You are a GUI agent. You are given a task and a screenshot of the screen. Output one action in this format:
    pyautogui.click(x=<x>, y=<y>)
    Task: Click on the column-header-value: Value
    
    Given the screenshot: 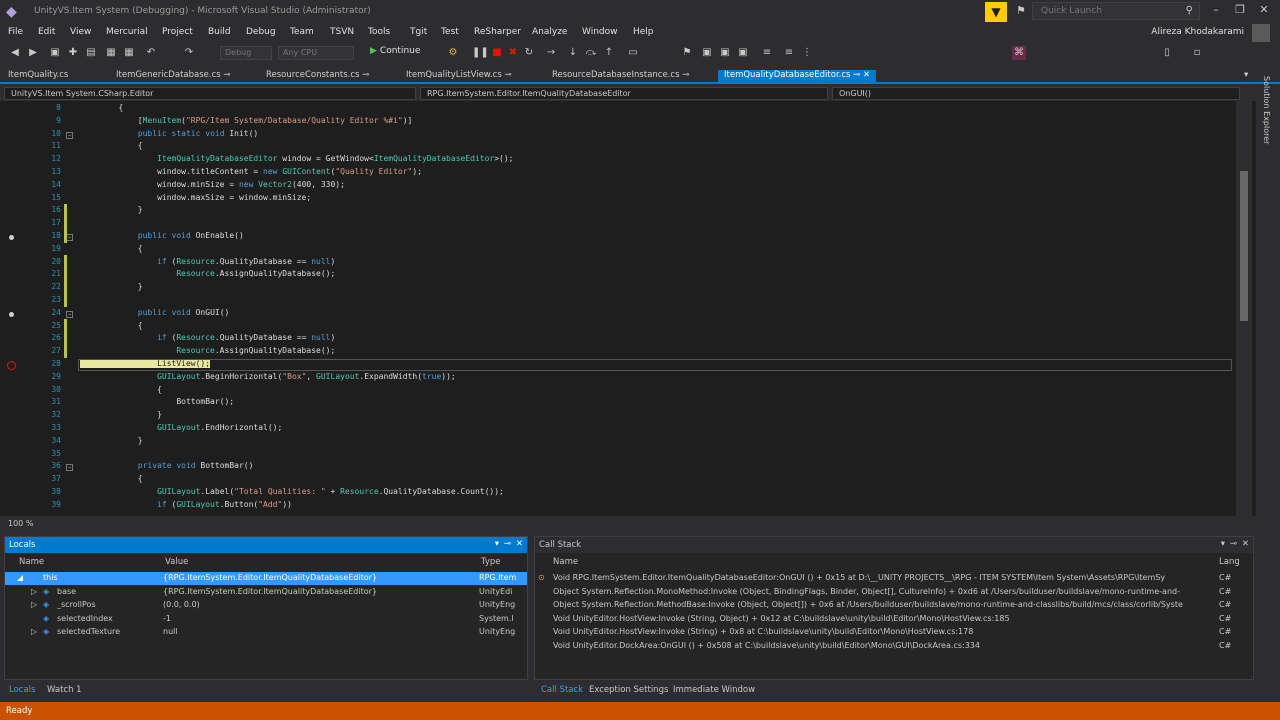 What is the action you would take?
    pyautogui.click(x=176, y=564)
    